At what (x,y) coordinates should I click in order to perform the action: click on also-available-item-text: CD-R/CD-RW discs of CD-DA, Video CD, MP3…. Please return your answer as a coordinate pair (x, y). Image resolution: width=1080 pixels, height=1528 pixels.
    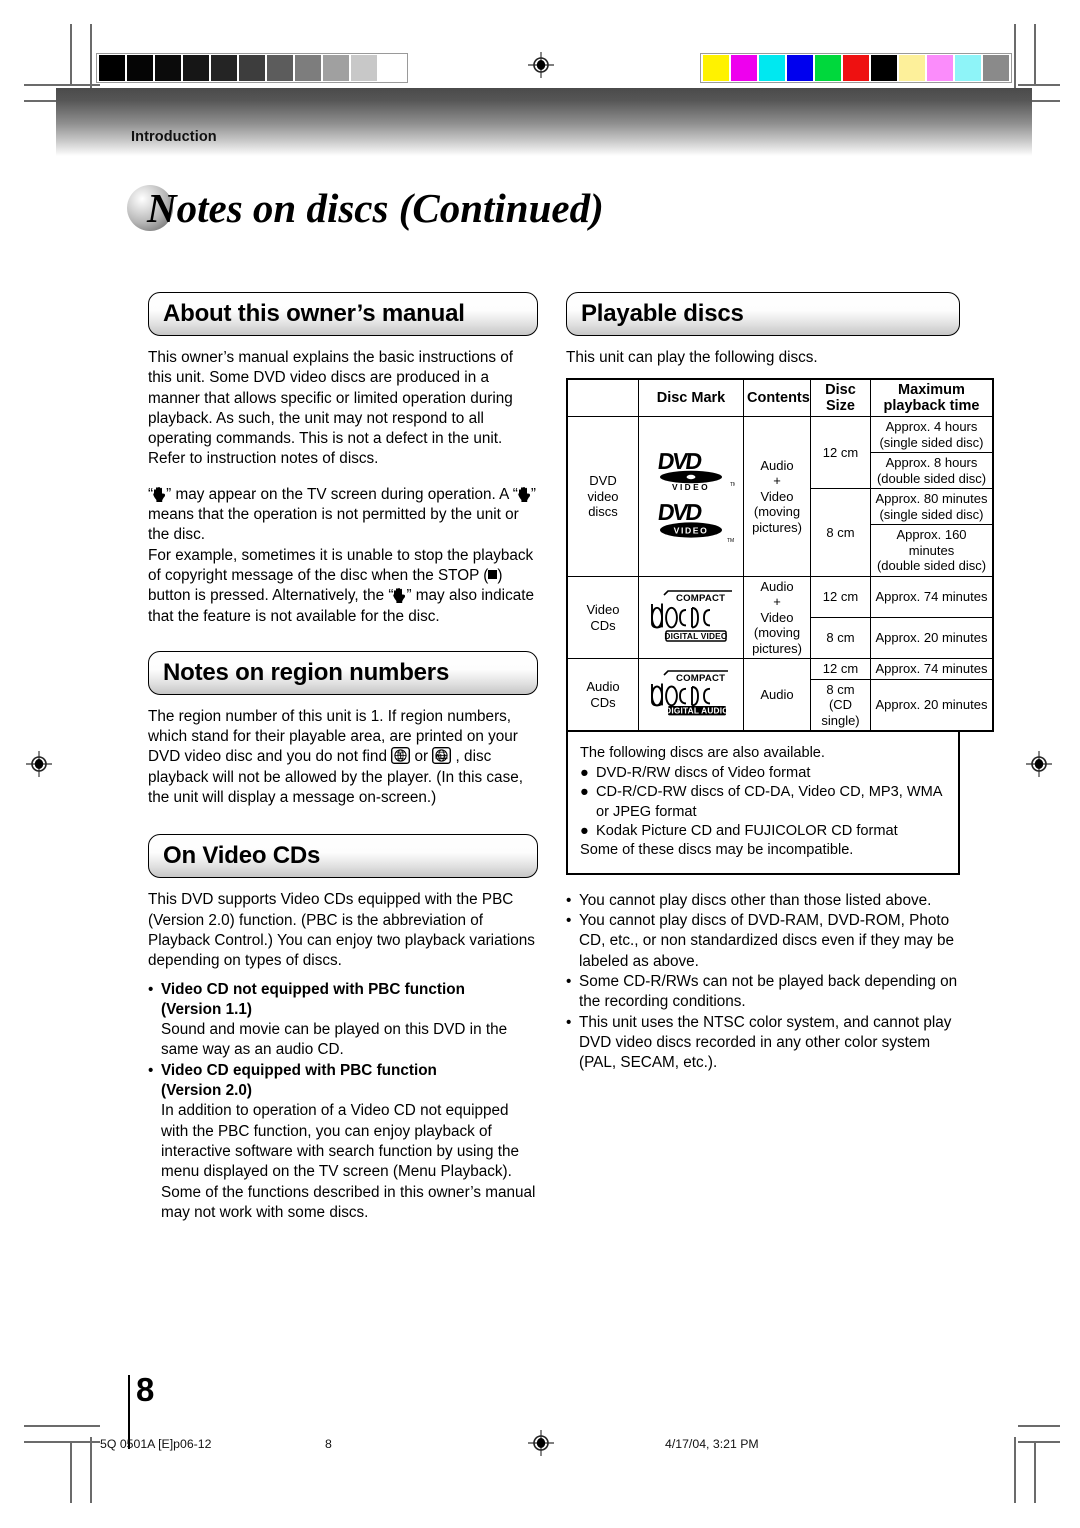
    Looking at the image, I should click on (769, 802).